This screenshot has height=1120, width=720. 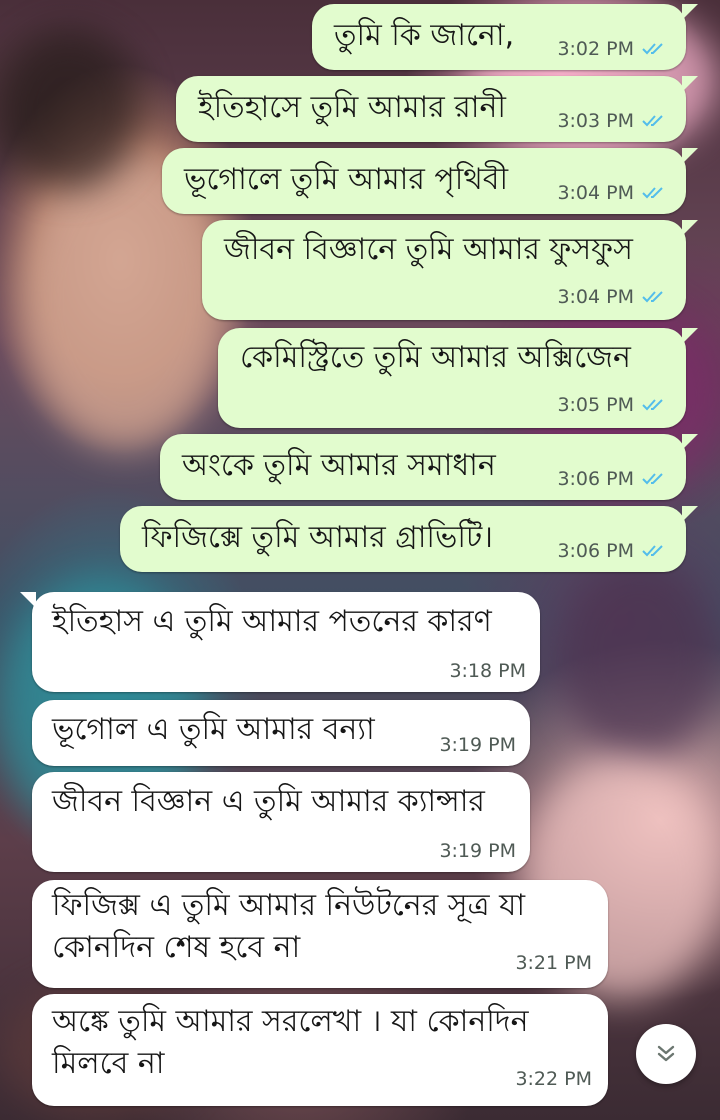 What do you see at coordinates (213, 729) in the screenshot?
I see `message-text: ভূগোল এ তুমি আমার বন্যা` at bounding box center [213, 729].